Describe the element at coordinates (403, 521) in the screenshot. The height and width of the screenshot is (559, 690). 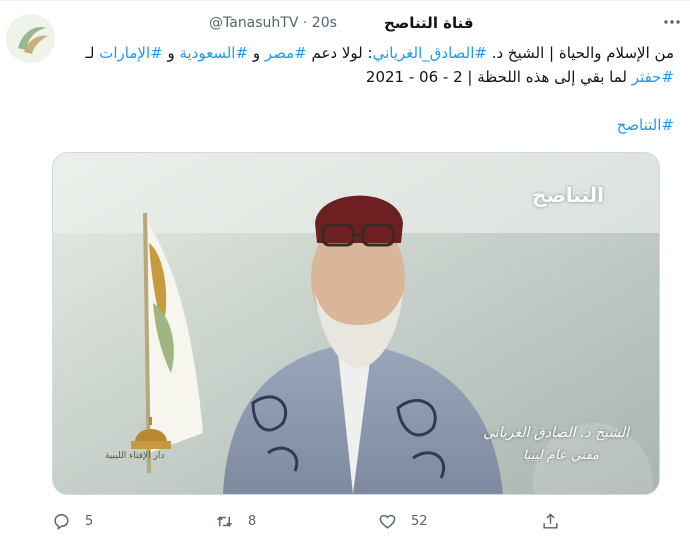
I see `like-button: 52` at that location.